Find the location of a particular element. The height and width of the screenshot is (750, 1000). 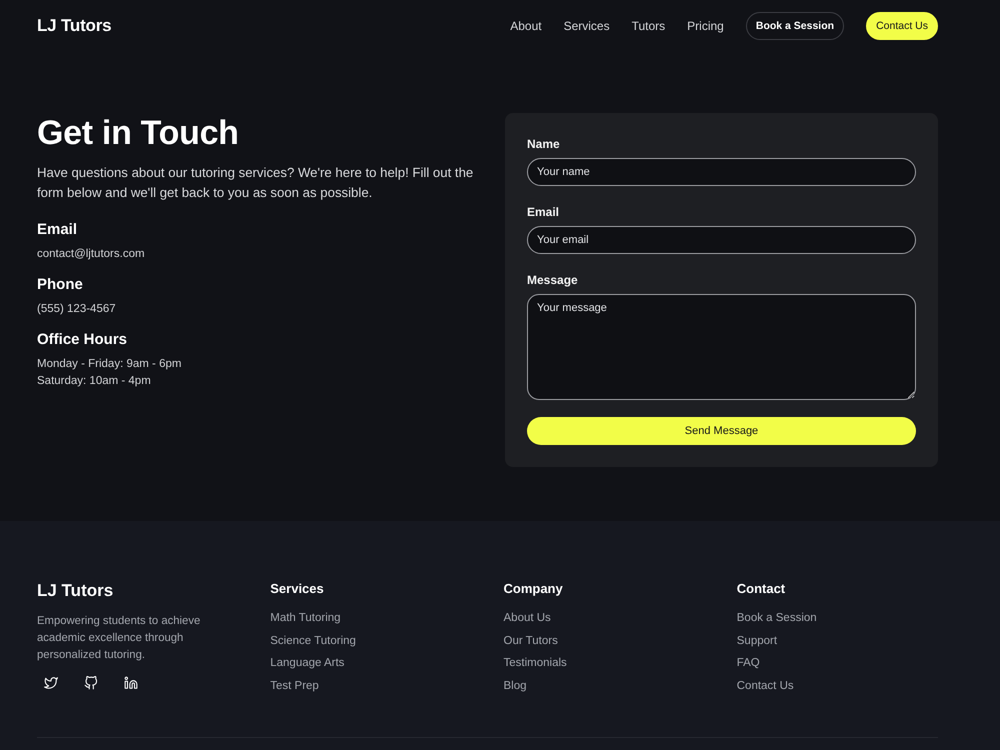

nav-link: Pricing is located at coordinates (705, 26).